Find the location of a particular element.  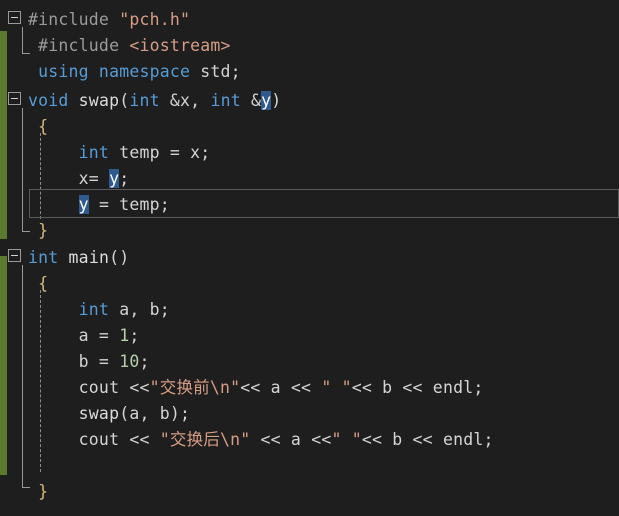

code-line-include-pch: #include "pch.h" is located at coordinates (109, 20).